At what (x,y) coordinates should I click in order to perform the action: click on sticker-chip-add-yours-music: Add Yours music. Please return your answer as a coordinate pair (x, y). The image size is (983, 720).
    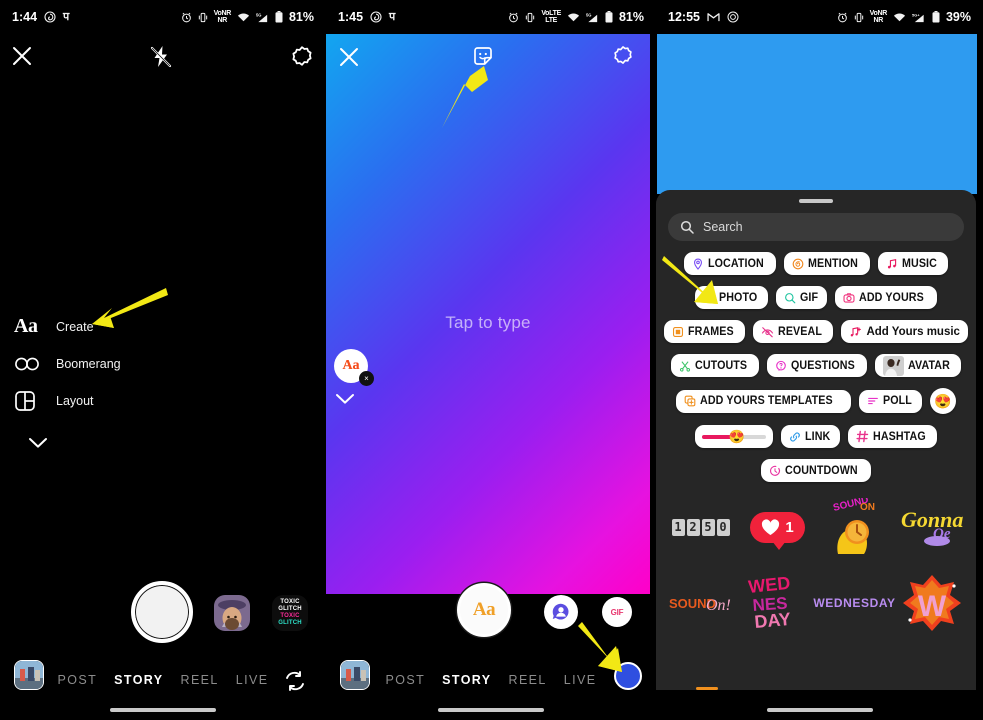
    Looking at the image, I should click on (904, 331).